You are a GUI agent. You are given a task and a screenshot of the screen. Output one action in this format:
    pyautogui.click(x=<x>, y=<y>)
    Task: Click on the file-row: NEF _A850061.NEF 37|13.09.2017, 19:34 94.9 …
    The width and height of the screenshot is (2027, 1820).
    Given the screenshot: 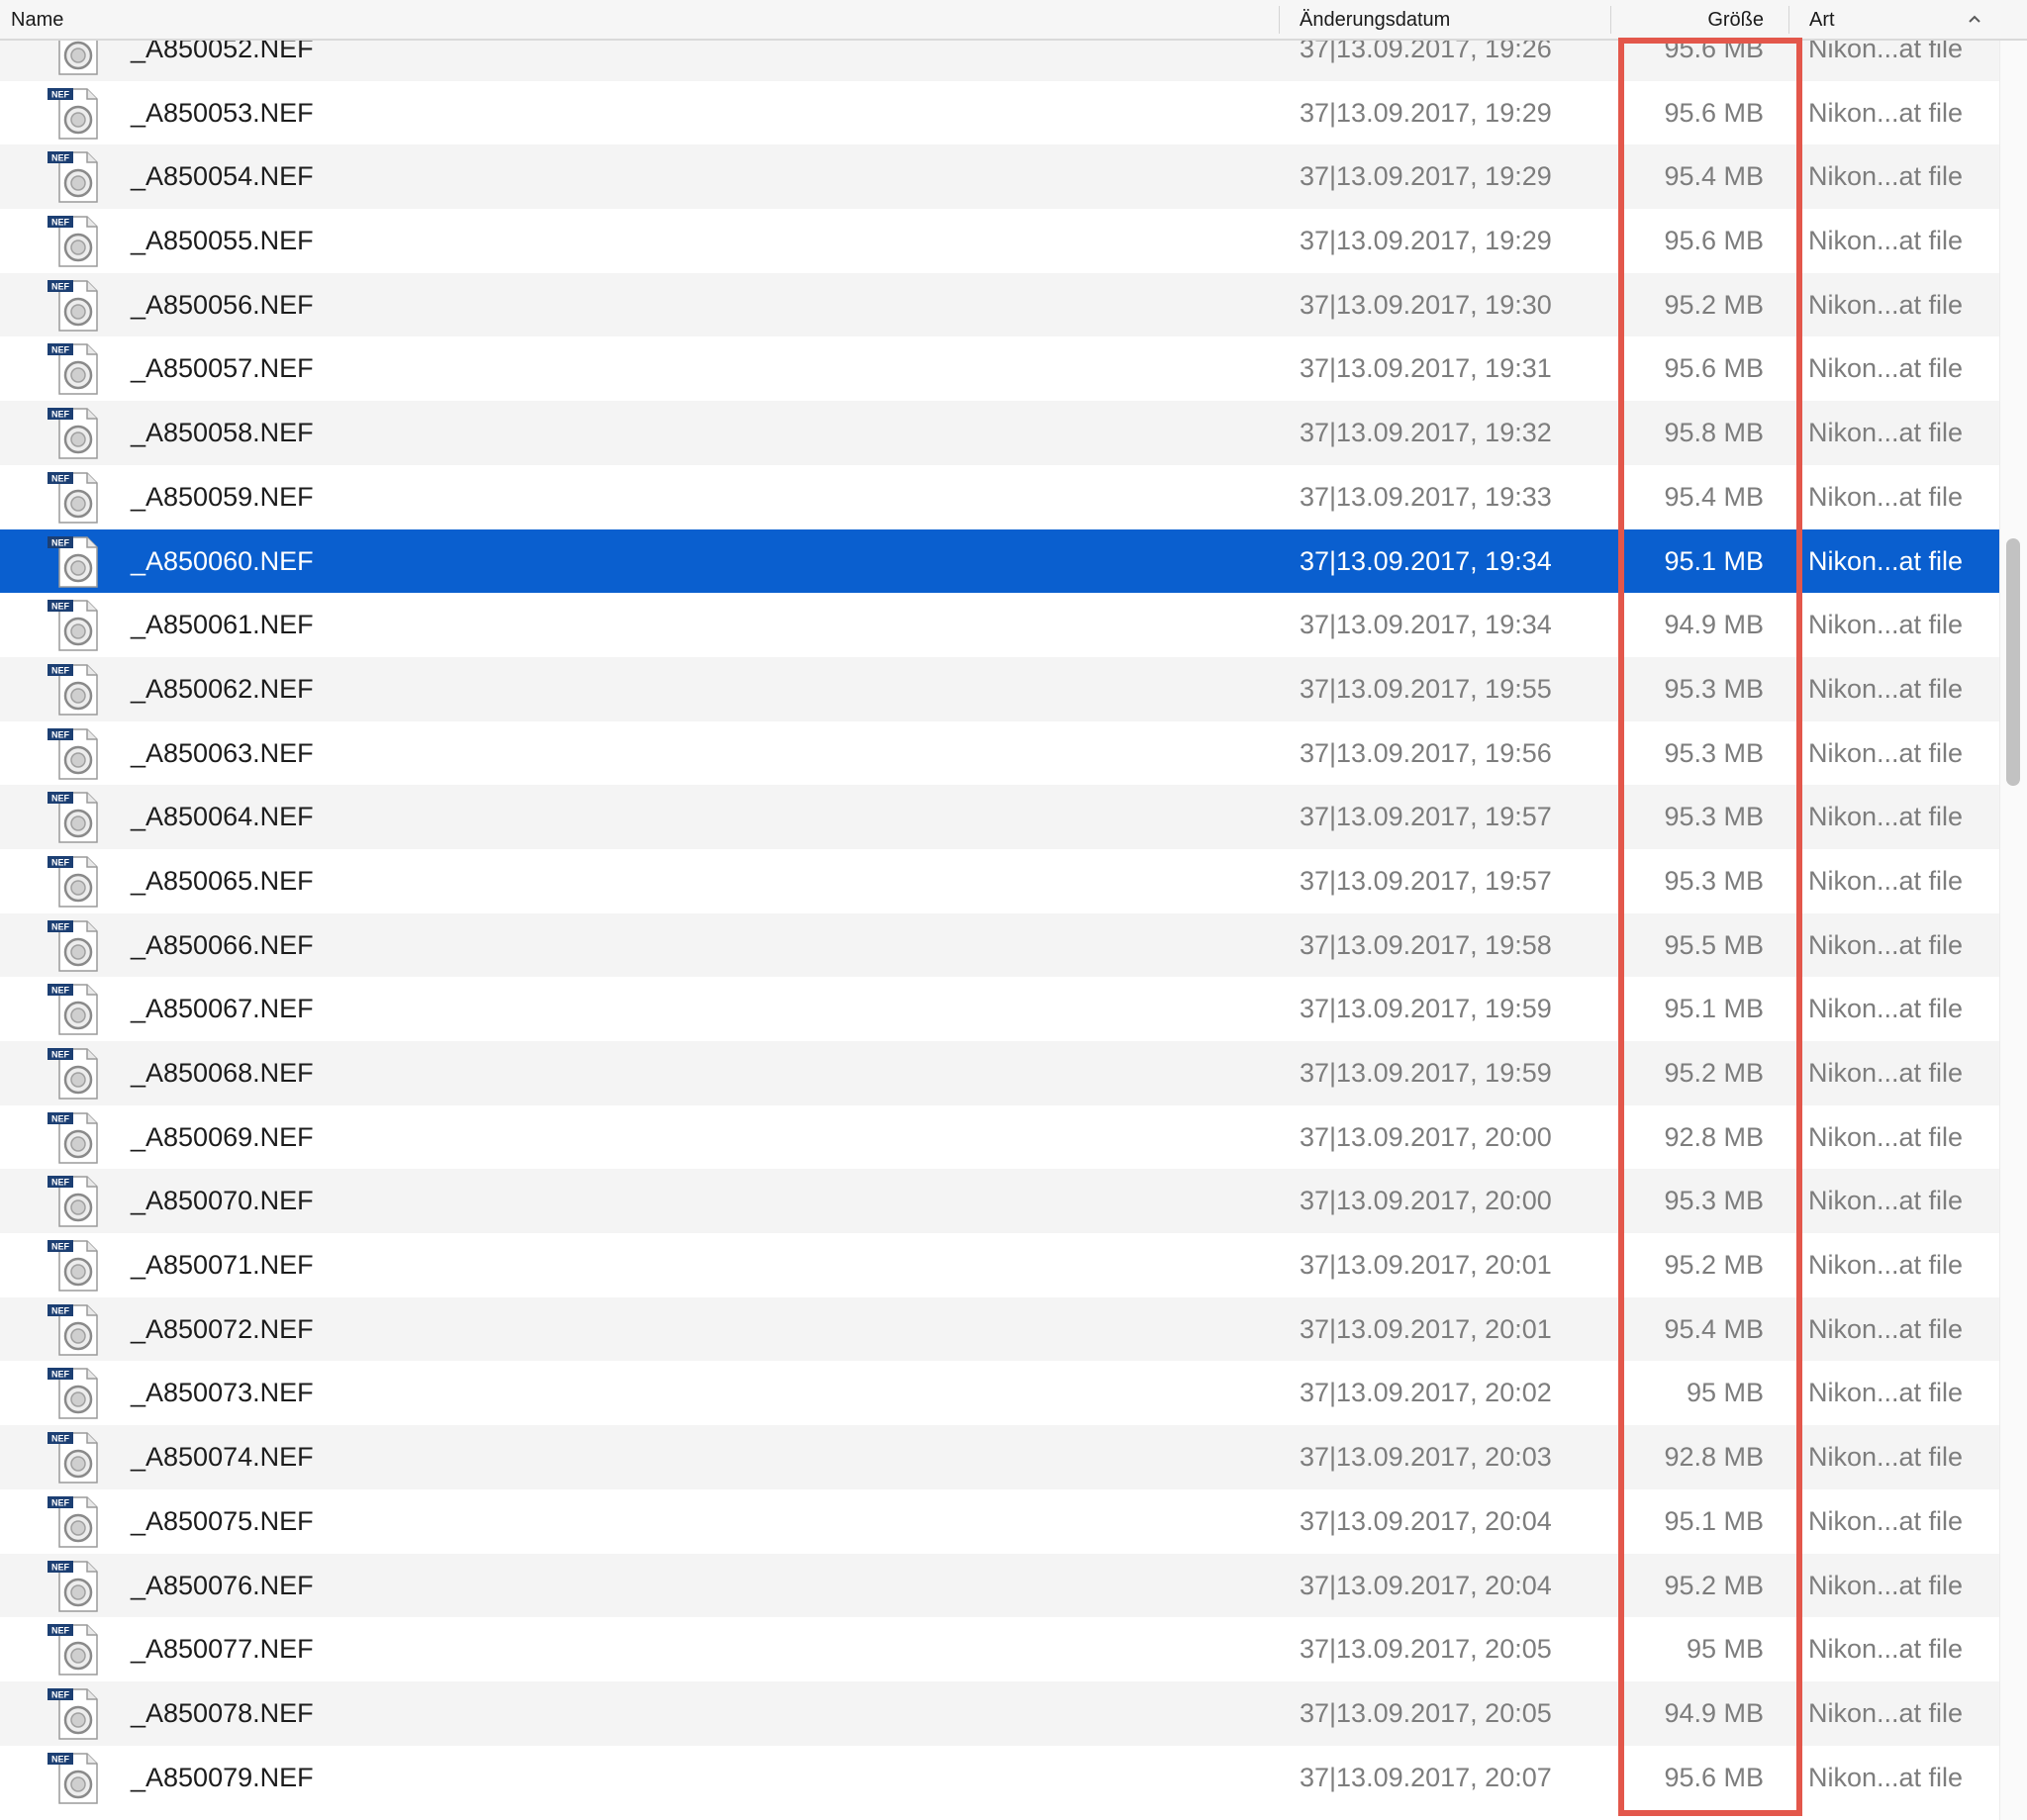 What is the action you would take?
    pyautogui.click(x=1000, y=625)
    